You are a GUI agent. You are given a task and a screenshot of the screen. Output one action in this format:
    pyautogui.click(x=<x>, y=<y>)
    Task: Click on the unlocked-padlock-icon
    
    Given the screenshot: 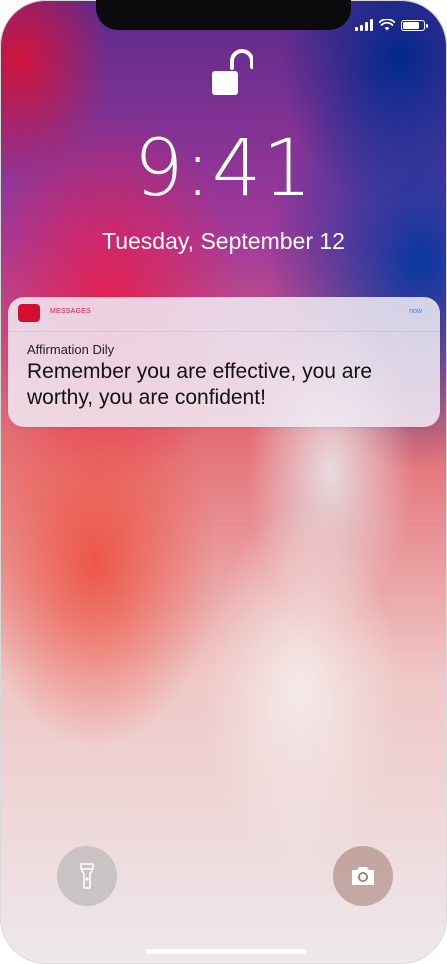 What is the action you would take?
    pyautogui.click(x=232, y=72)
    